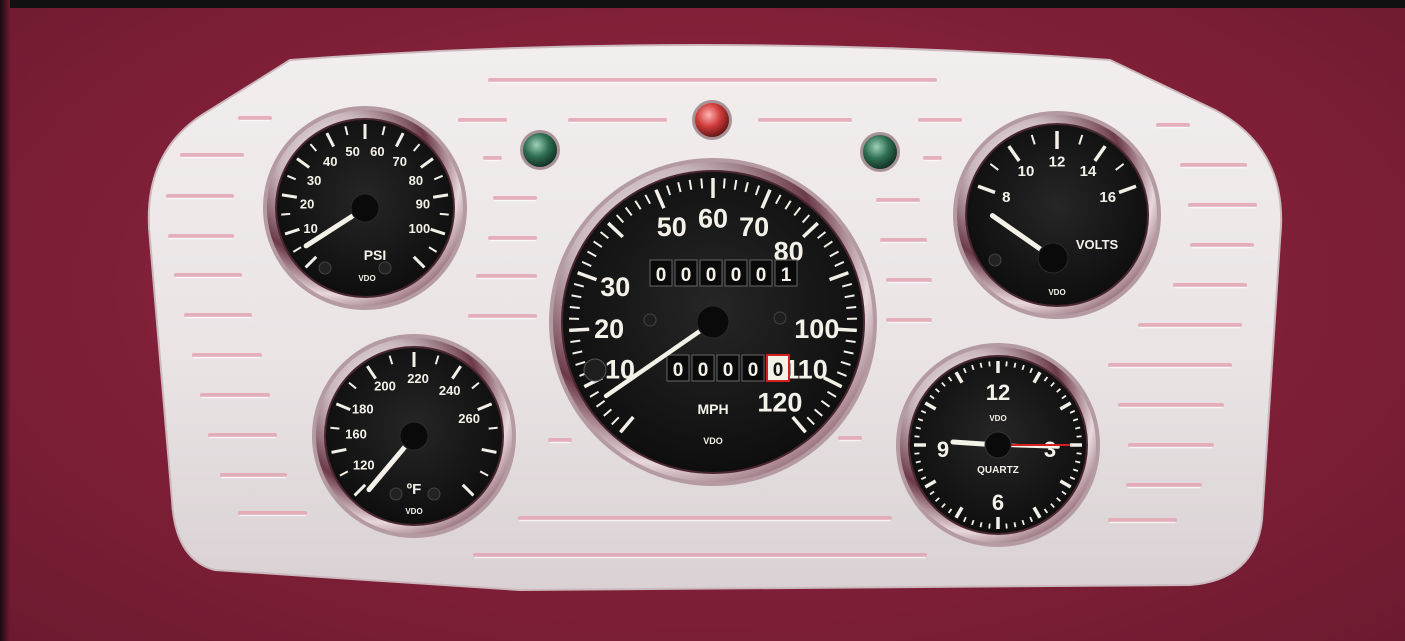 Image resolution: width=1405 pixels, height=641 pixels. I want to click on speed-label: 30, so click(615, 287).